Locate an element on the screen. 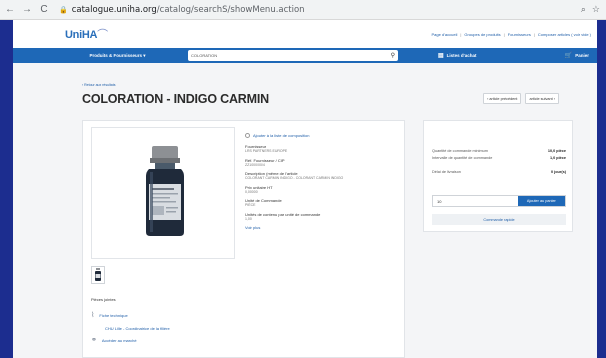 This screenshot has height=358, width=606. cart-icon: 🛒 is located at coordinates (568, 56).